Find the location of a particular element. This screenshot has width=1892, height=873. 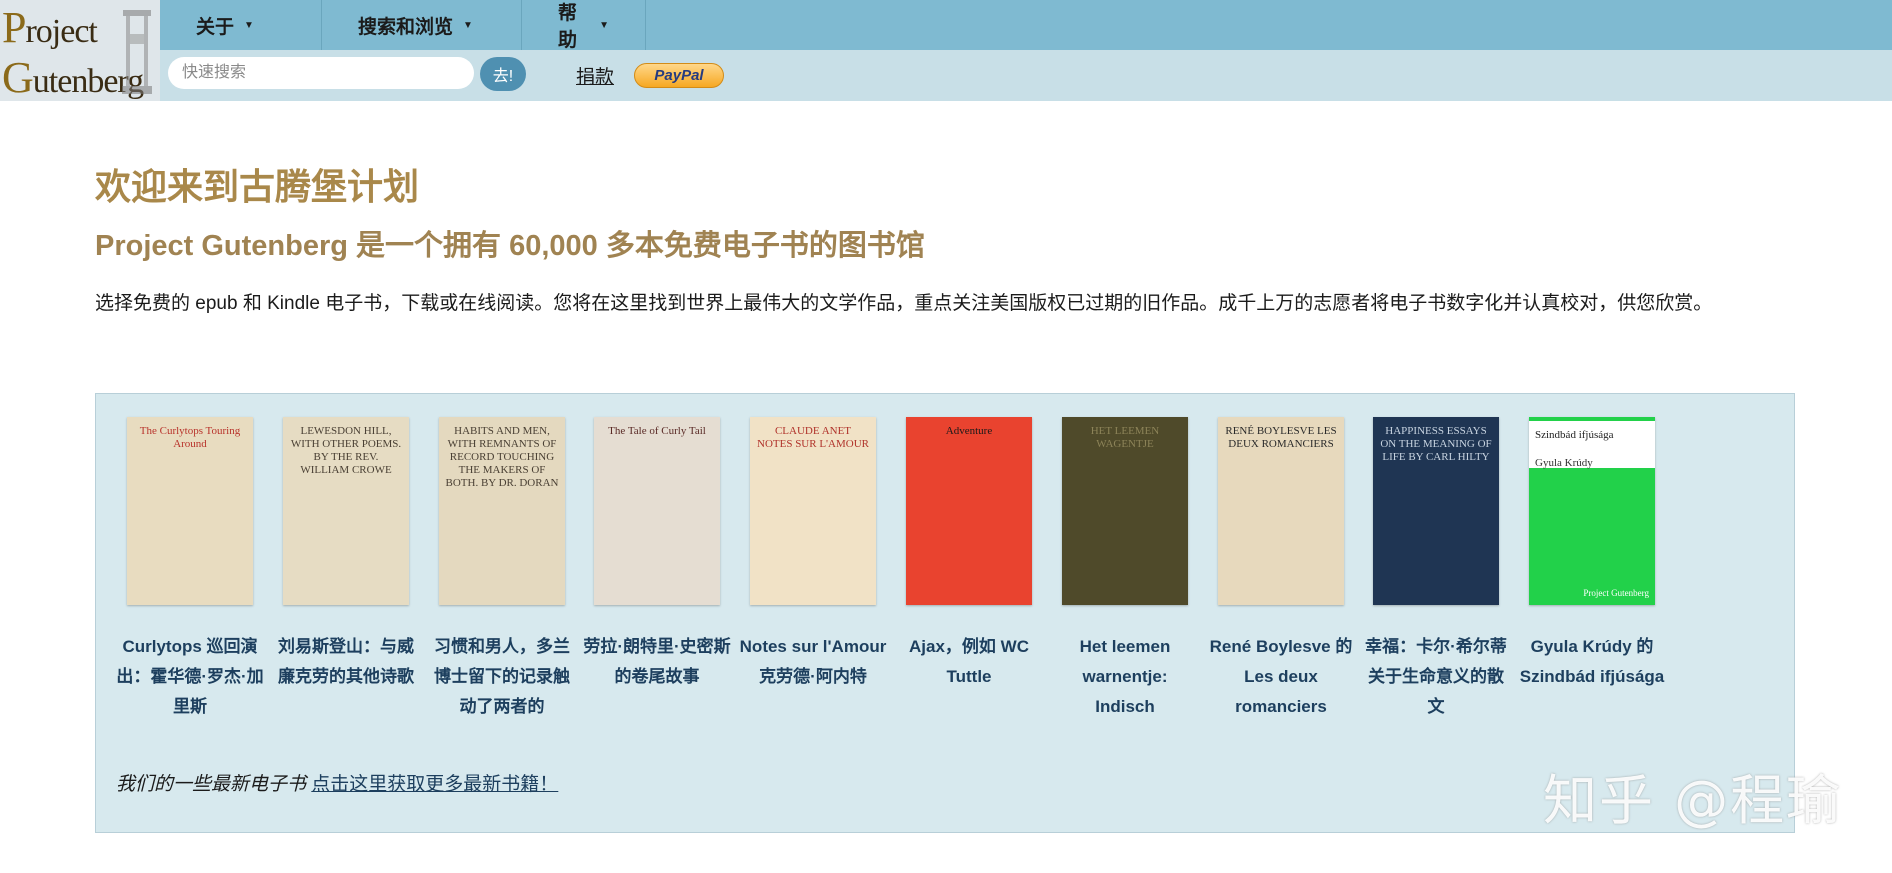

book-title-link: Het leemen warnentje: Indisch is located at coordinates (1125, 677).